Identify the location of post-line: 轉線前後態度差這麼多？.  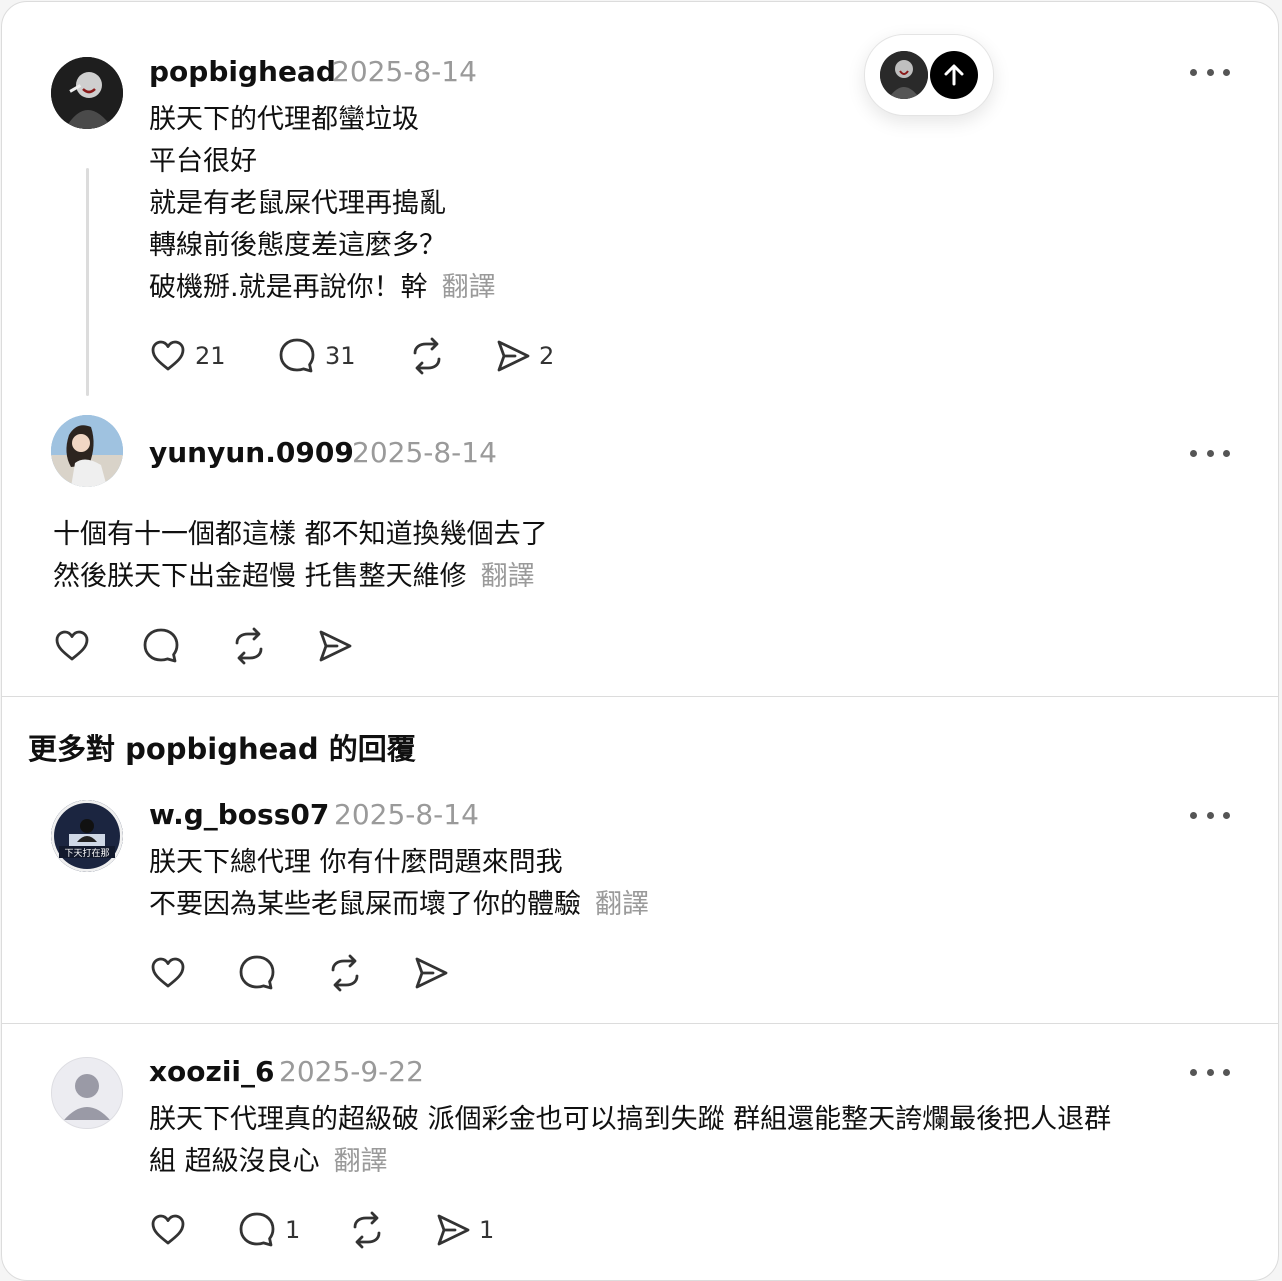
(297, 245).